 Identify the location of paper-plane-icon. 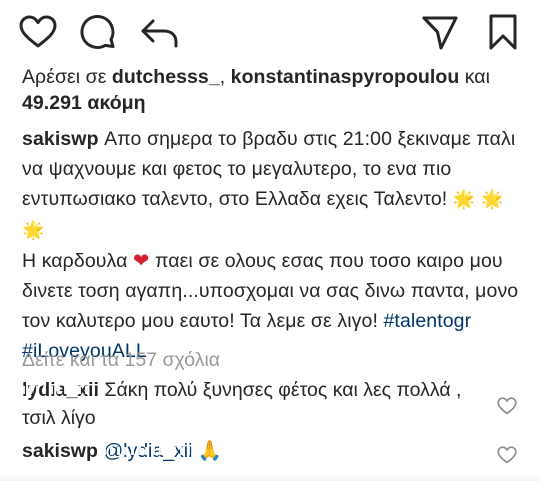
(440, 33).